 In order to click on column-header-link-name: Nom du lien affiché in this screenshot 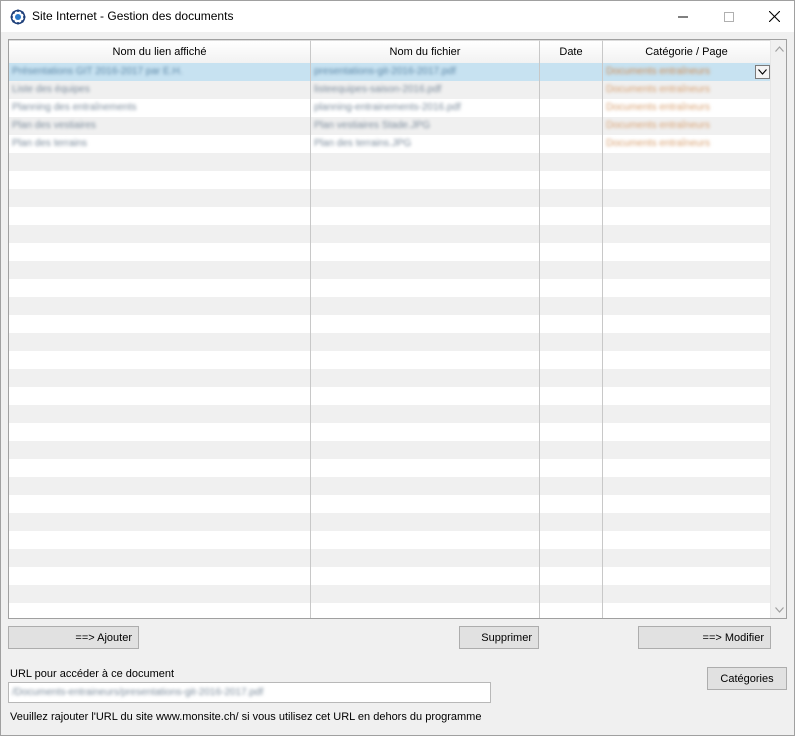, I will do `click(160, 51)`.